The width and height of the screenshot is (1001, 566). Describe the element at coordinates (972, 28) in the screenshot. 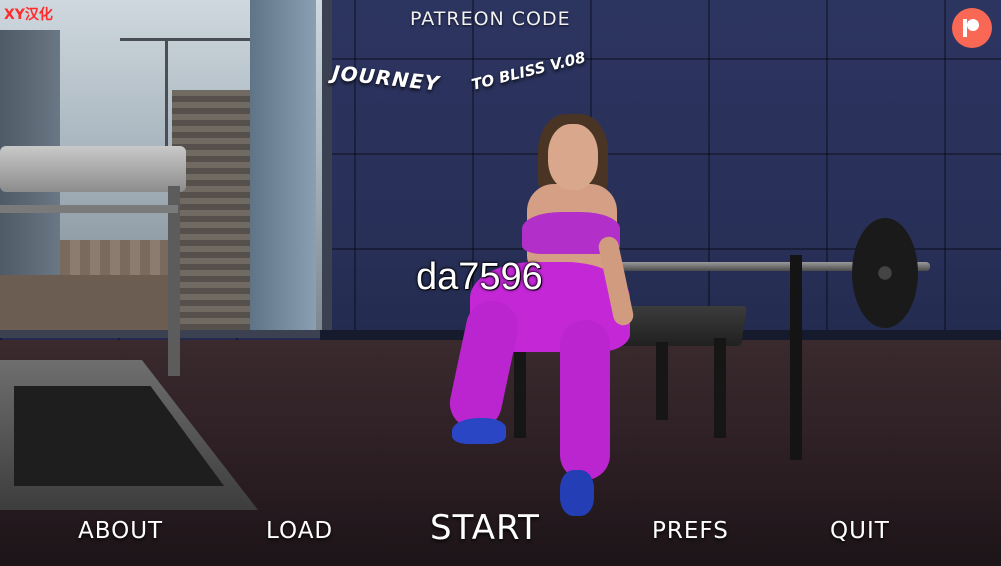

I see `patreon-icon` at that location.